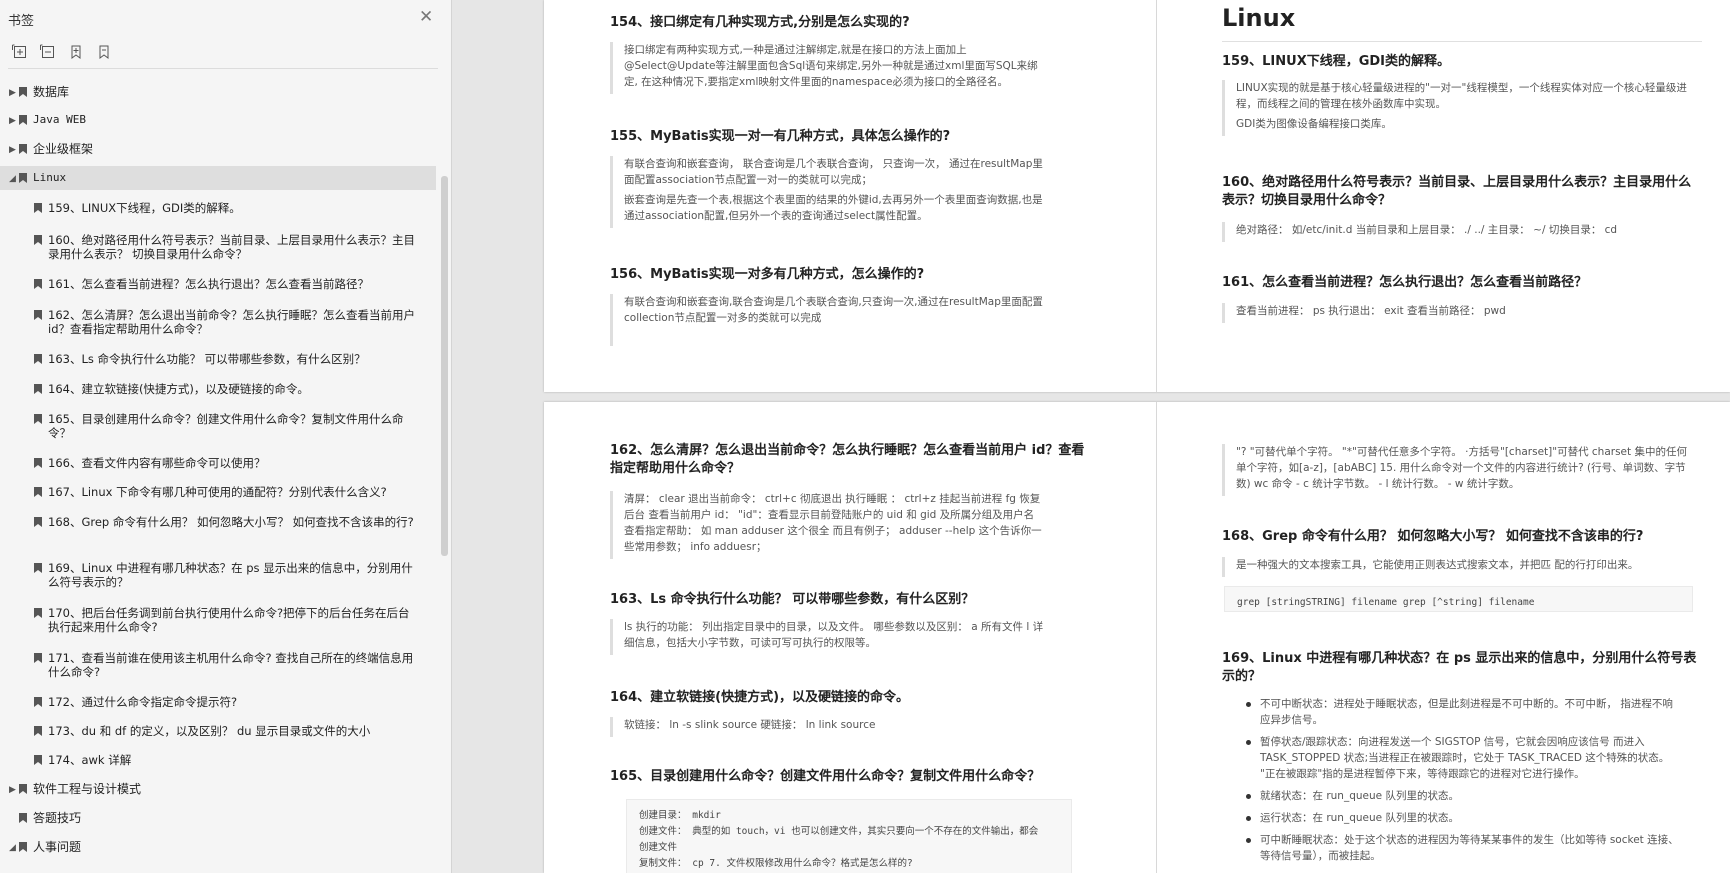 The height and width of the screenshot is (873, 1730). Describe the element at coordinates (792, 599) in the screenshot. I see `question-heading: 163、Ls 命令执行什么功能？ 可以带哪些参数，有什么区别？` at that location.